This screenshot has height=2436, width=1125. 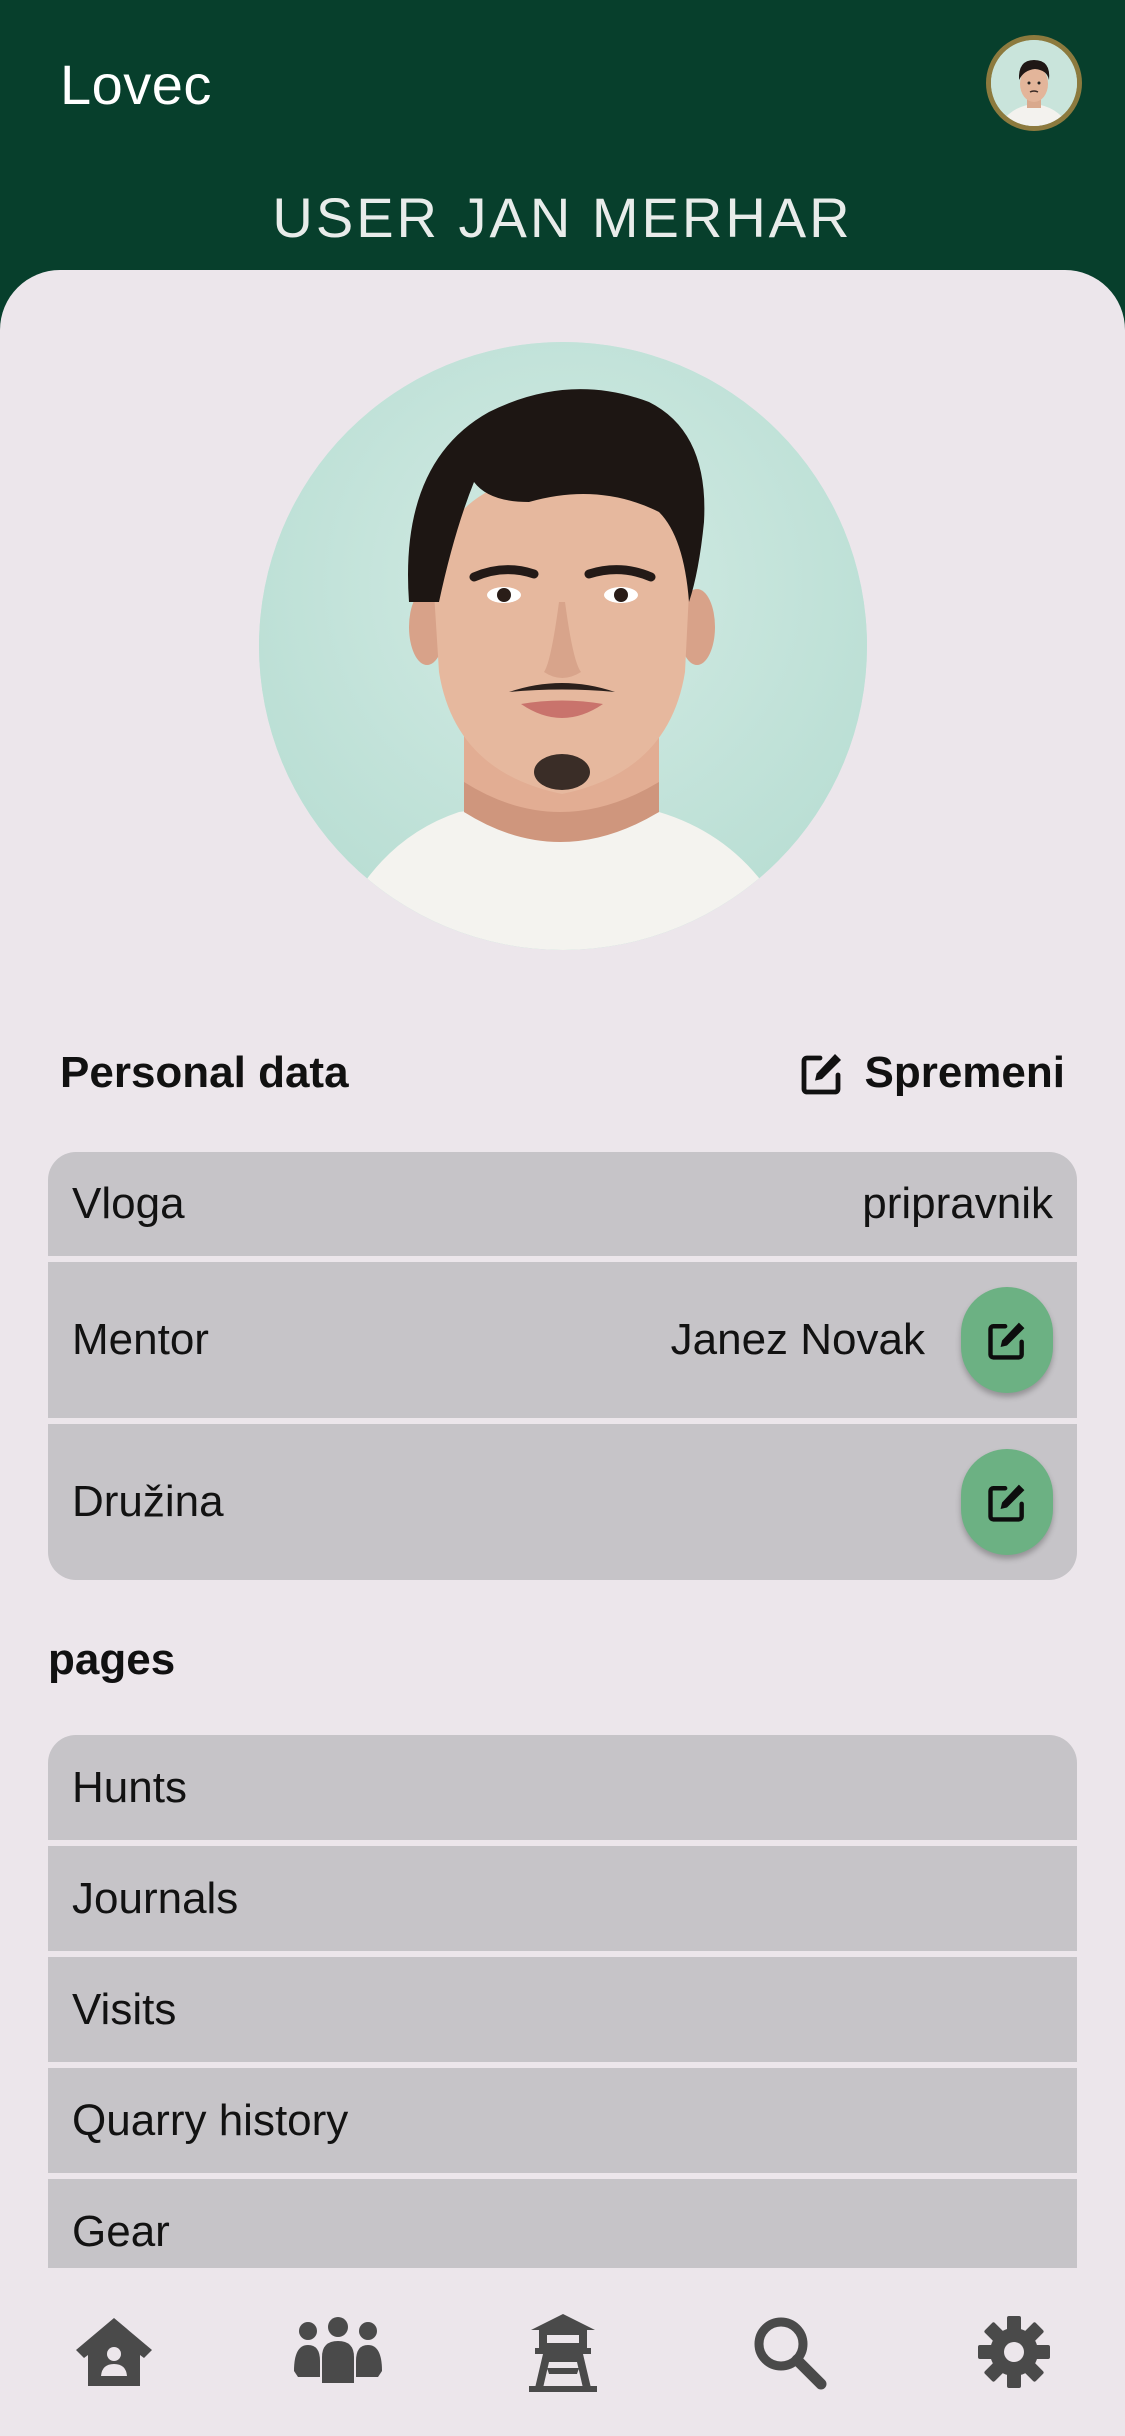 What do you see at coordinates (124, 2009) in the screenshot?
I see `page-item-label: Visits` at bounding box center [124, 2009].